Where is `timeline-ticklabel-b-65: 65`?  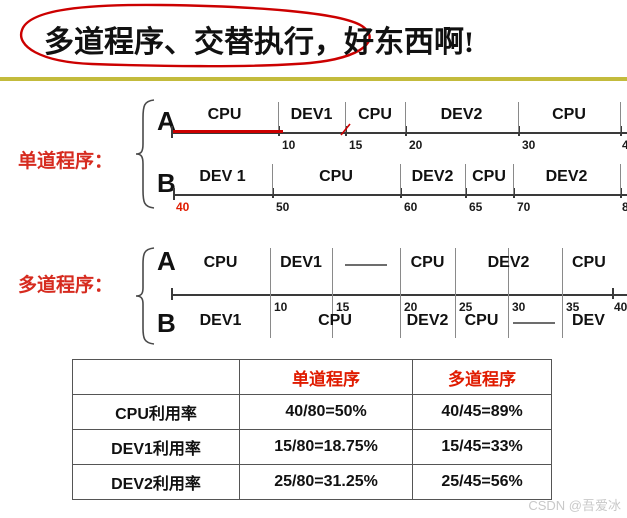
timeline-ticklabel-b-65: 65 is located at coordinates (476, 207).